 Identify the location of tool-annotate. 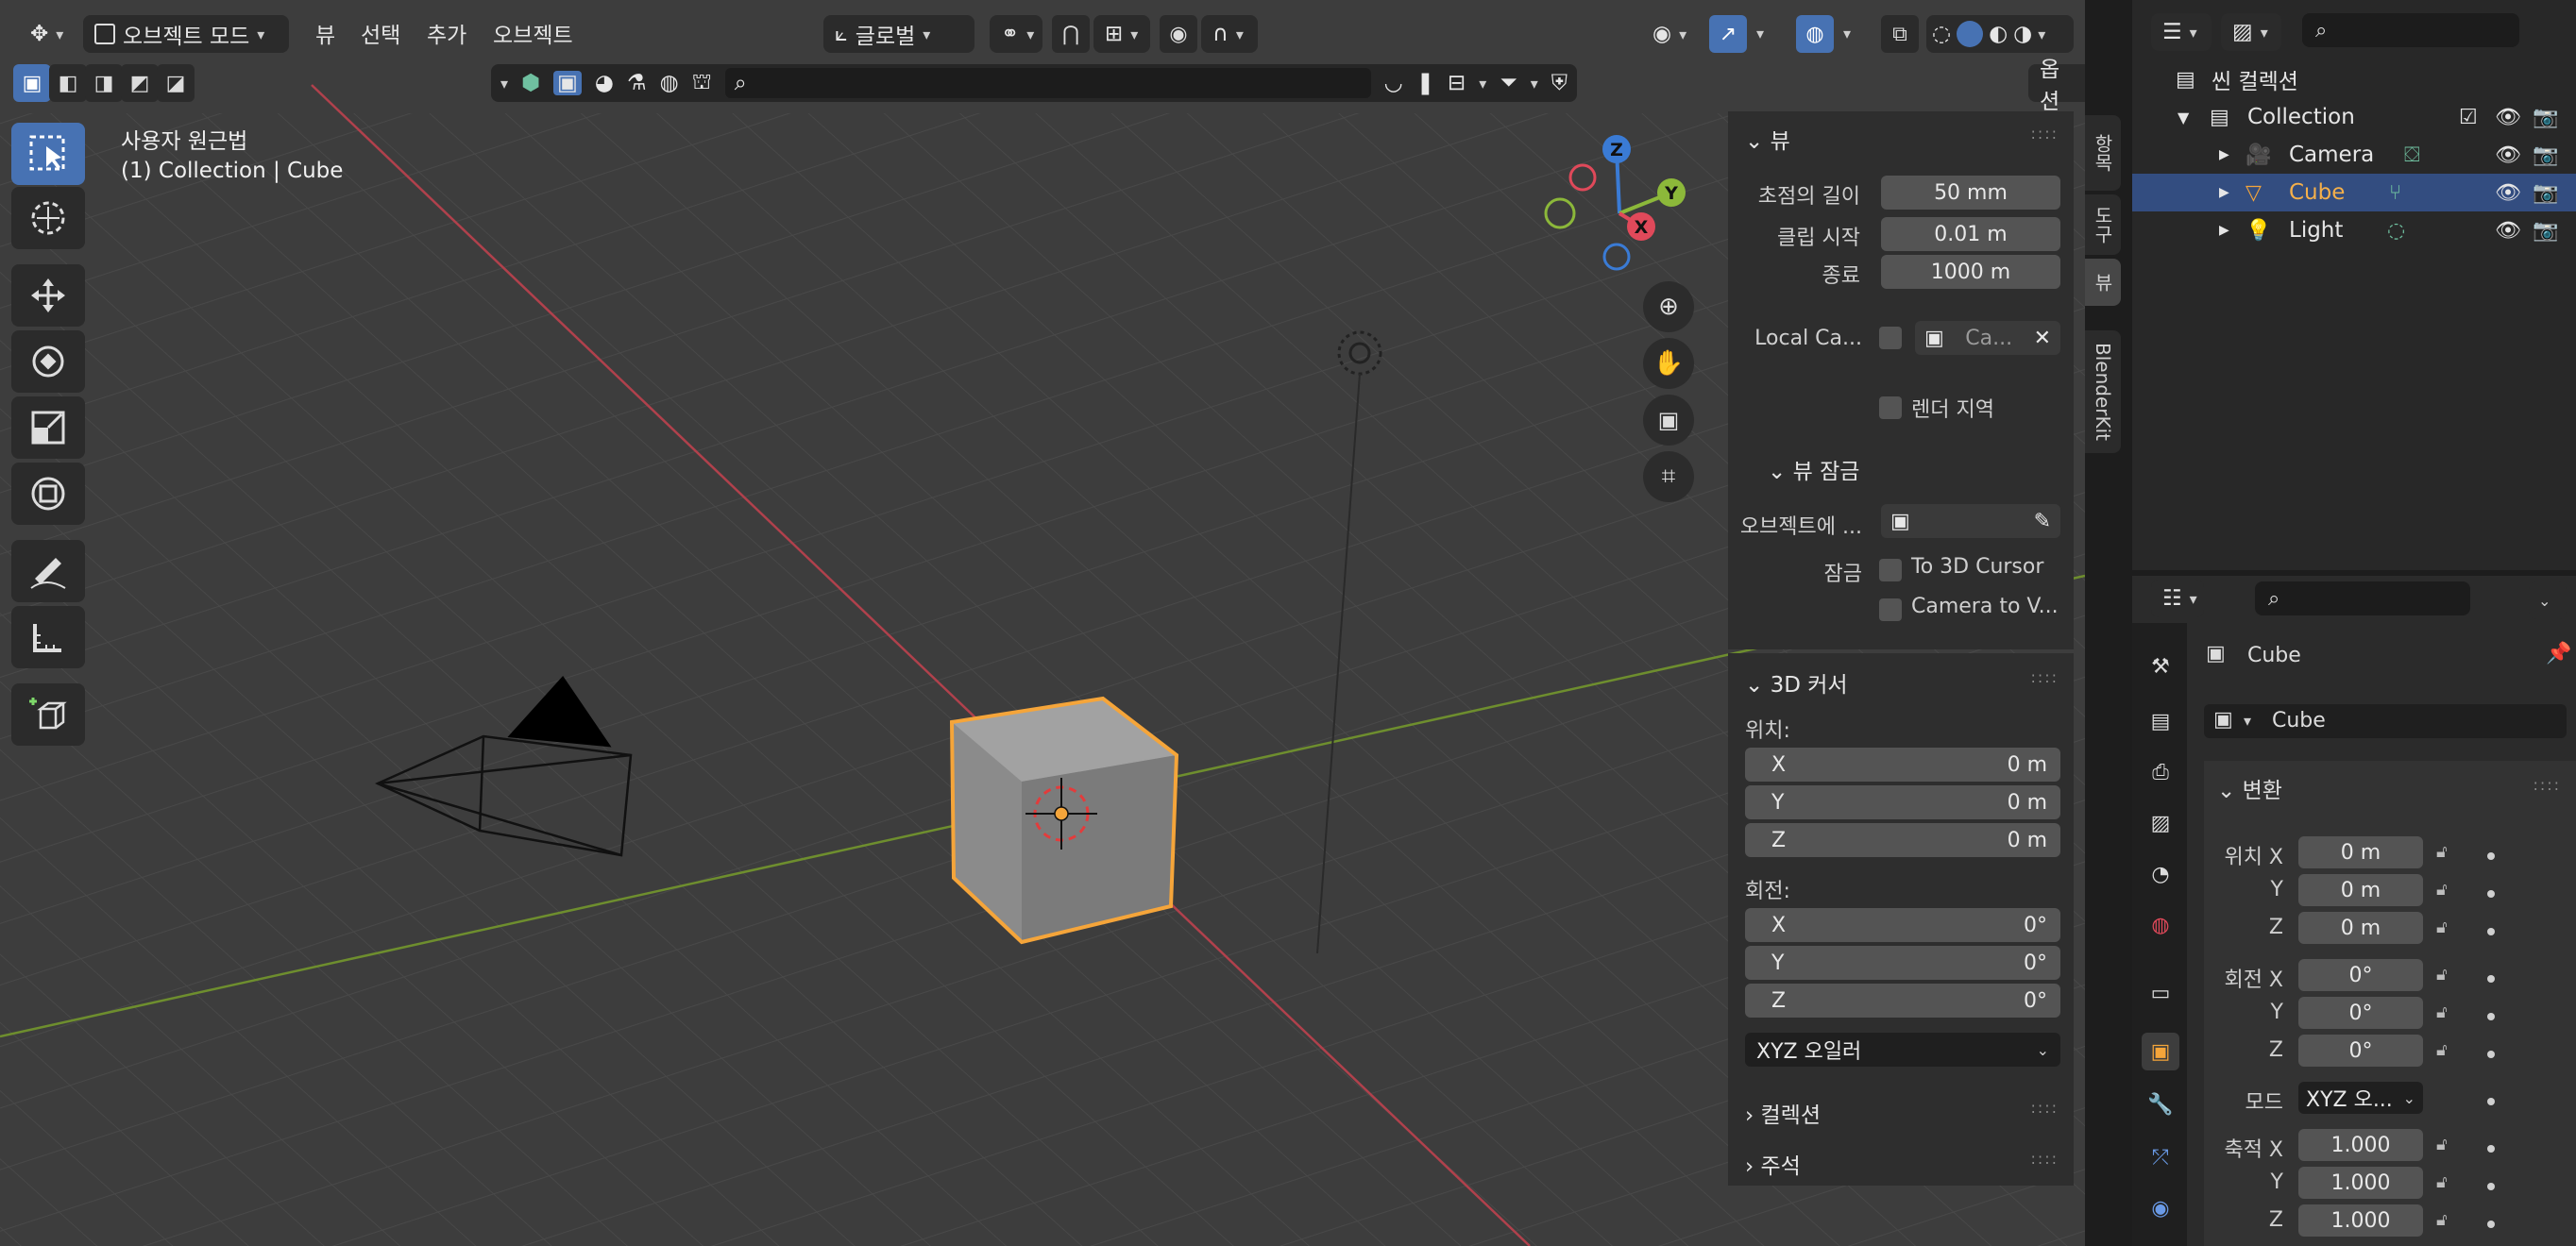
(48, 571).